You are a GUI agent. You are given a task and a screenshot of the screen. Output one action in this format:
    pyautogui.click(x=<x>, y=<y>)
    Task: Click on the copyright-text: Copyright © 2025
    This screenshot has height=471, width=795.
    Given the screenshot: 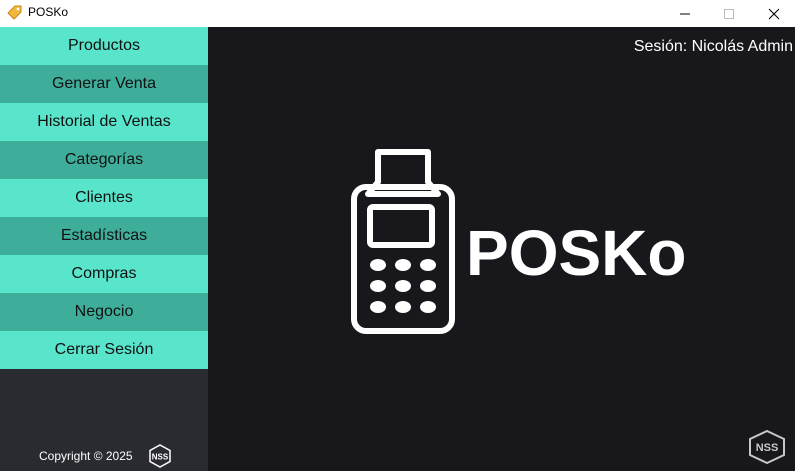 What is the action you would take?
    pyautogui.click(x=86, y=456)
    